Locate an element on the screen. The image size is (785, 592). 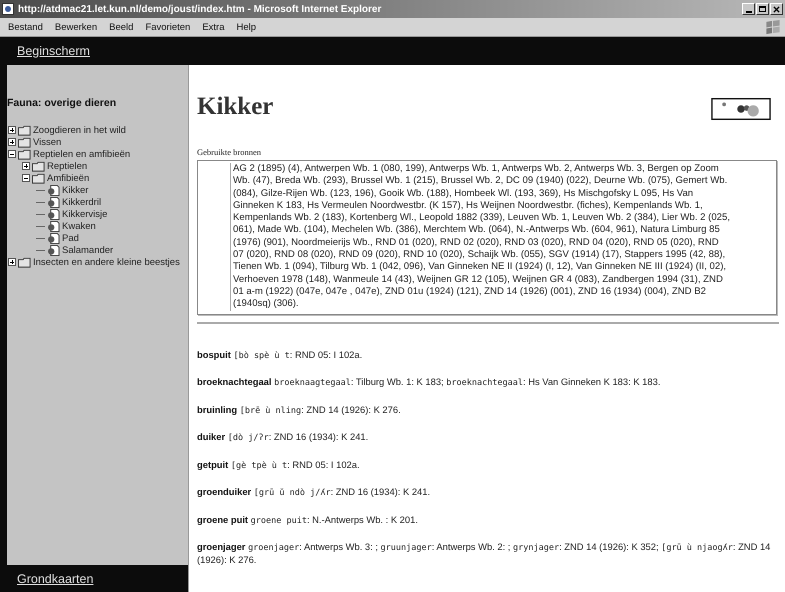
dictionary-entry: groene puit groene puit: N.-Antwerps Wb. : K 201. is located at coordinates (308, 520).